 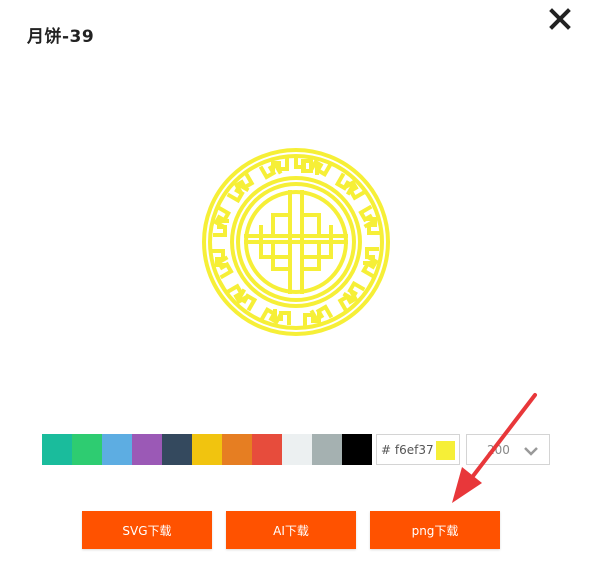 I want to click on color-palette, so click(x=207, y=449).